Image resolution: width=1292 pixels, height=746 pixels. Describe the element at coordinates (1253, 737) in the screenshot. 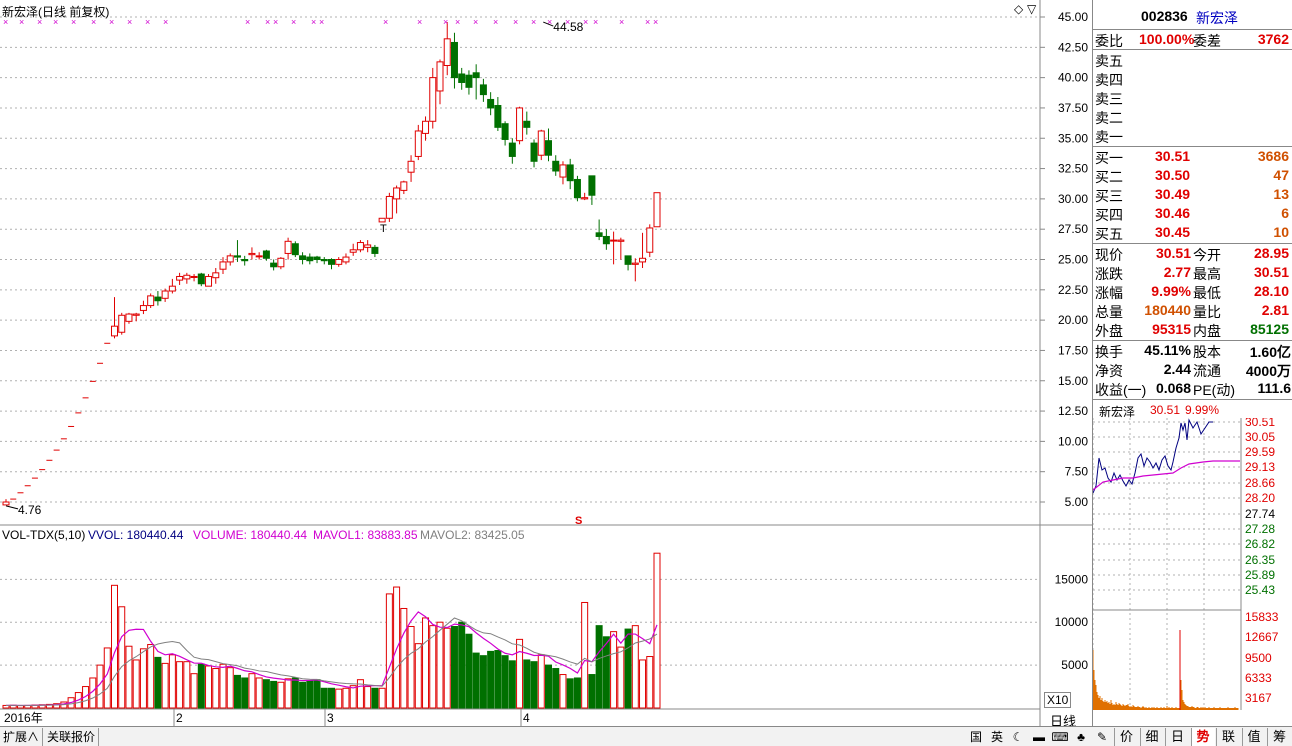

I see `panel-tab: 值` at that location.